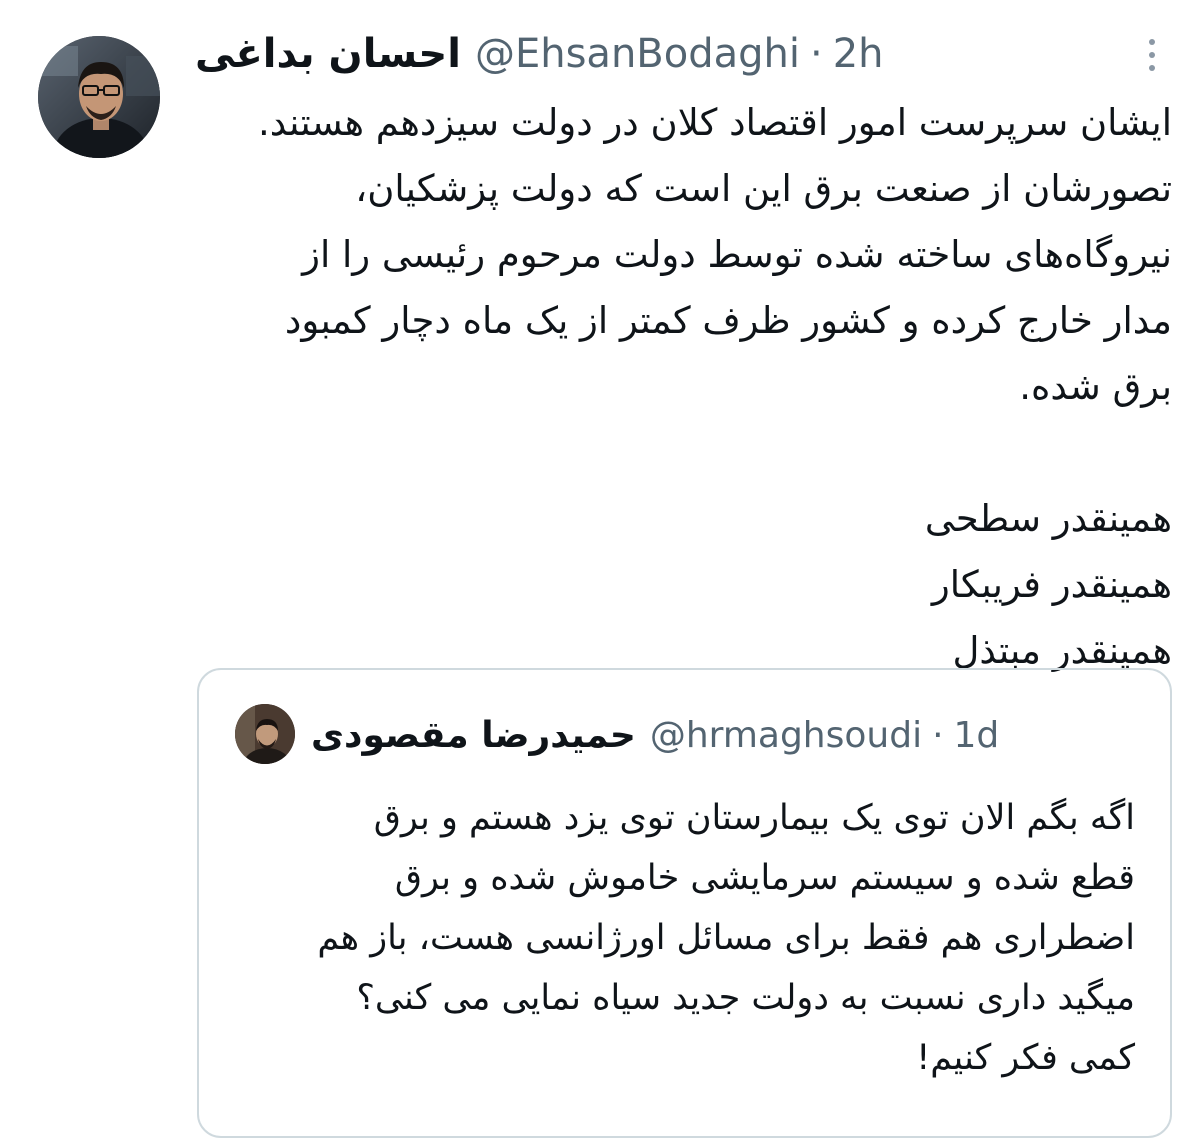 Image resolution: width=1190 pixels, height=1138 pixels. What do you see at coordinates (99, 97) in the screenshot?
I see `author-avatar` at bounding box center [99, 97].